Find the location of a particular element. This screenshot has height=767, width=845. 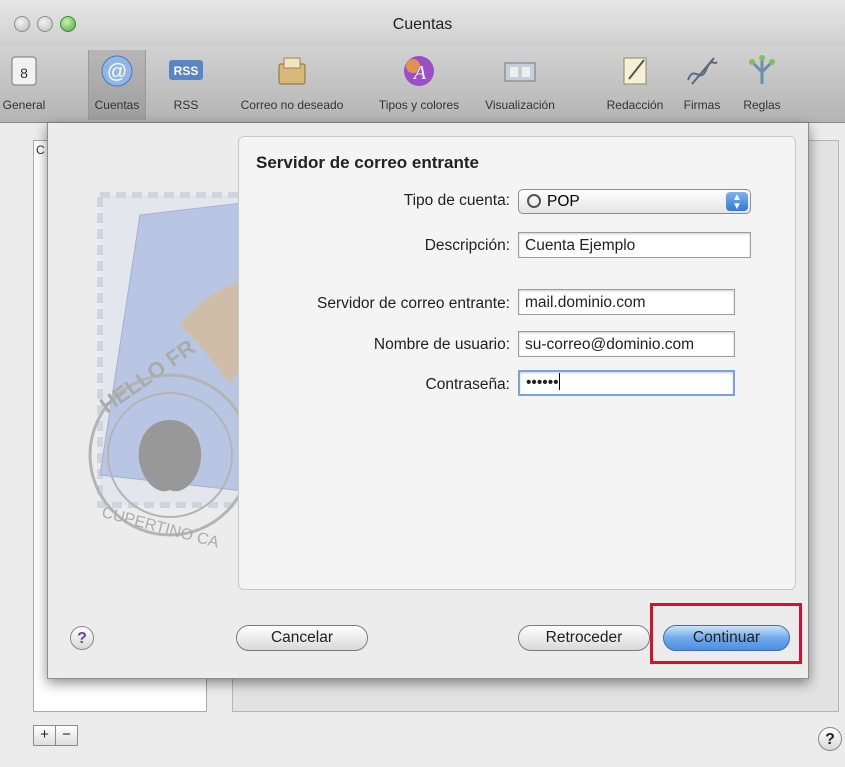

chevron-up-down-icon: ▲ ▼ is located at coordinates (737, 202).